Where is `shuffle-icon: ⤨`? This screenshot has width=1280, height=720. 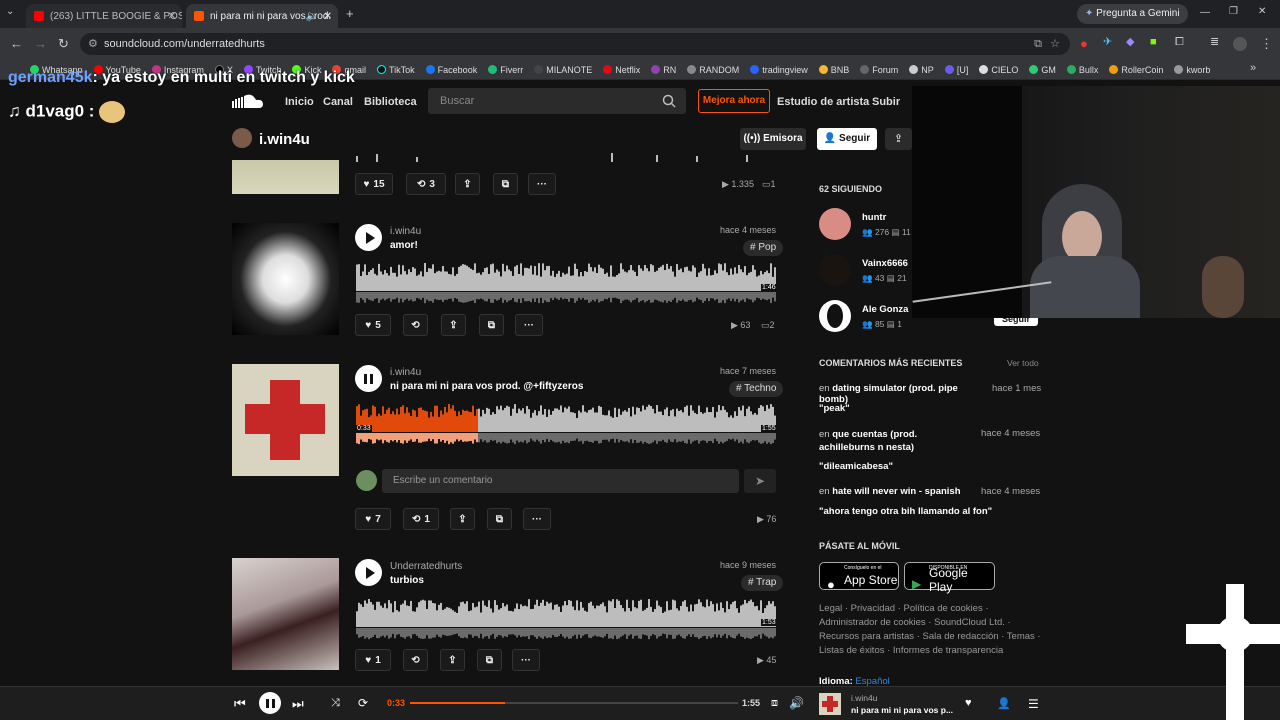 shuffle-icon: ⤨ is located at coordinates (335, 703).